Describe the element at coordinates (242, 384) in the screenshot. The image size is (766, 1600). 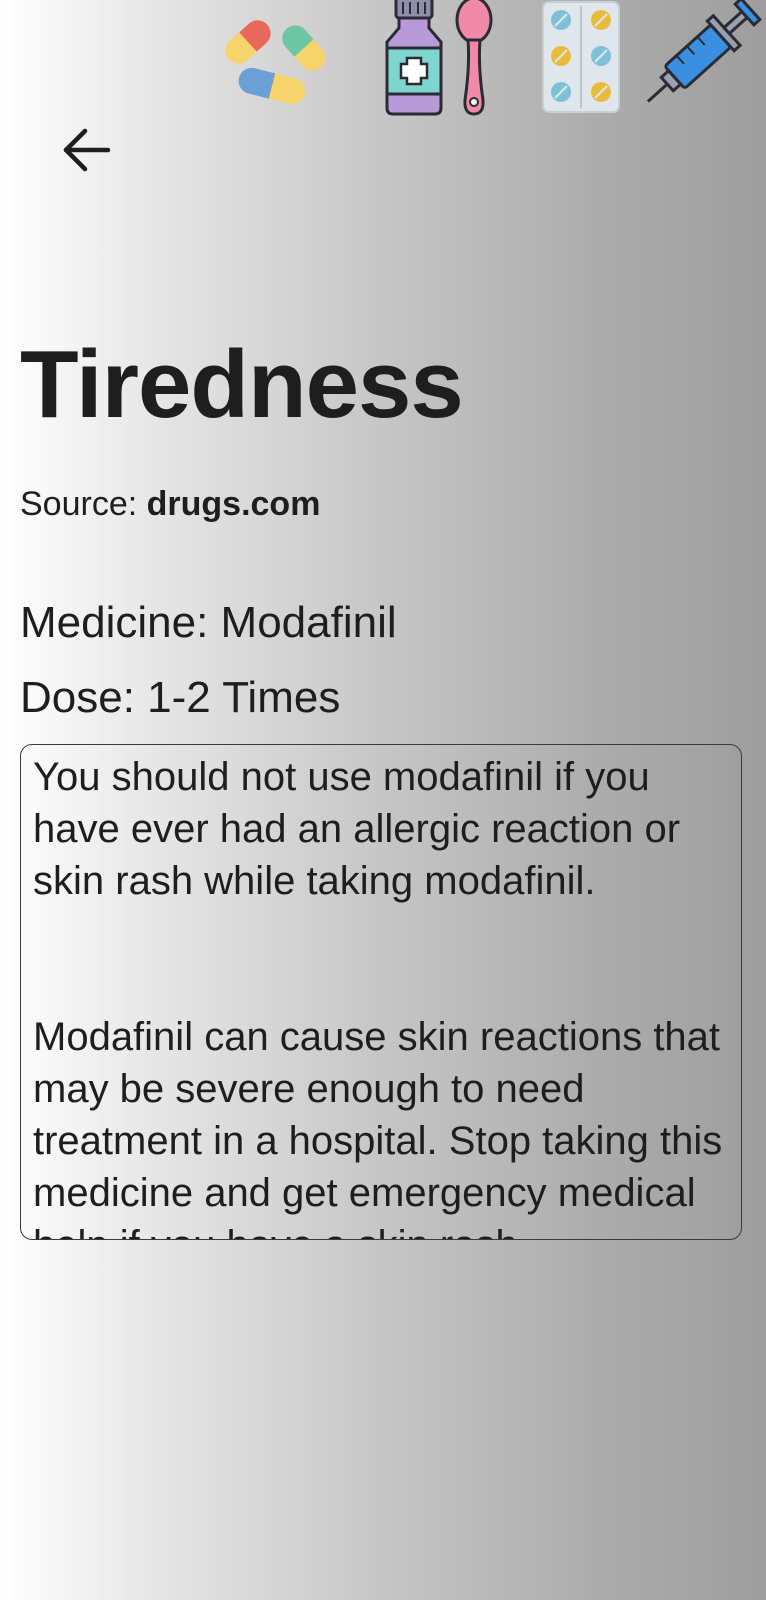
I see `page-title: Tiredness` at that location.